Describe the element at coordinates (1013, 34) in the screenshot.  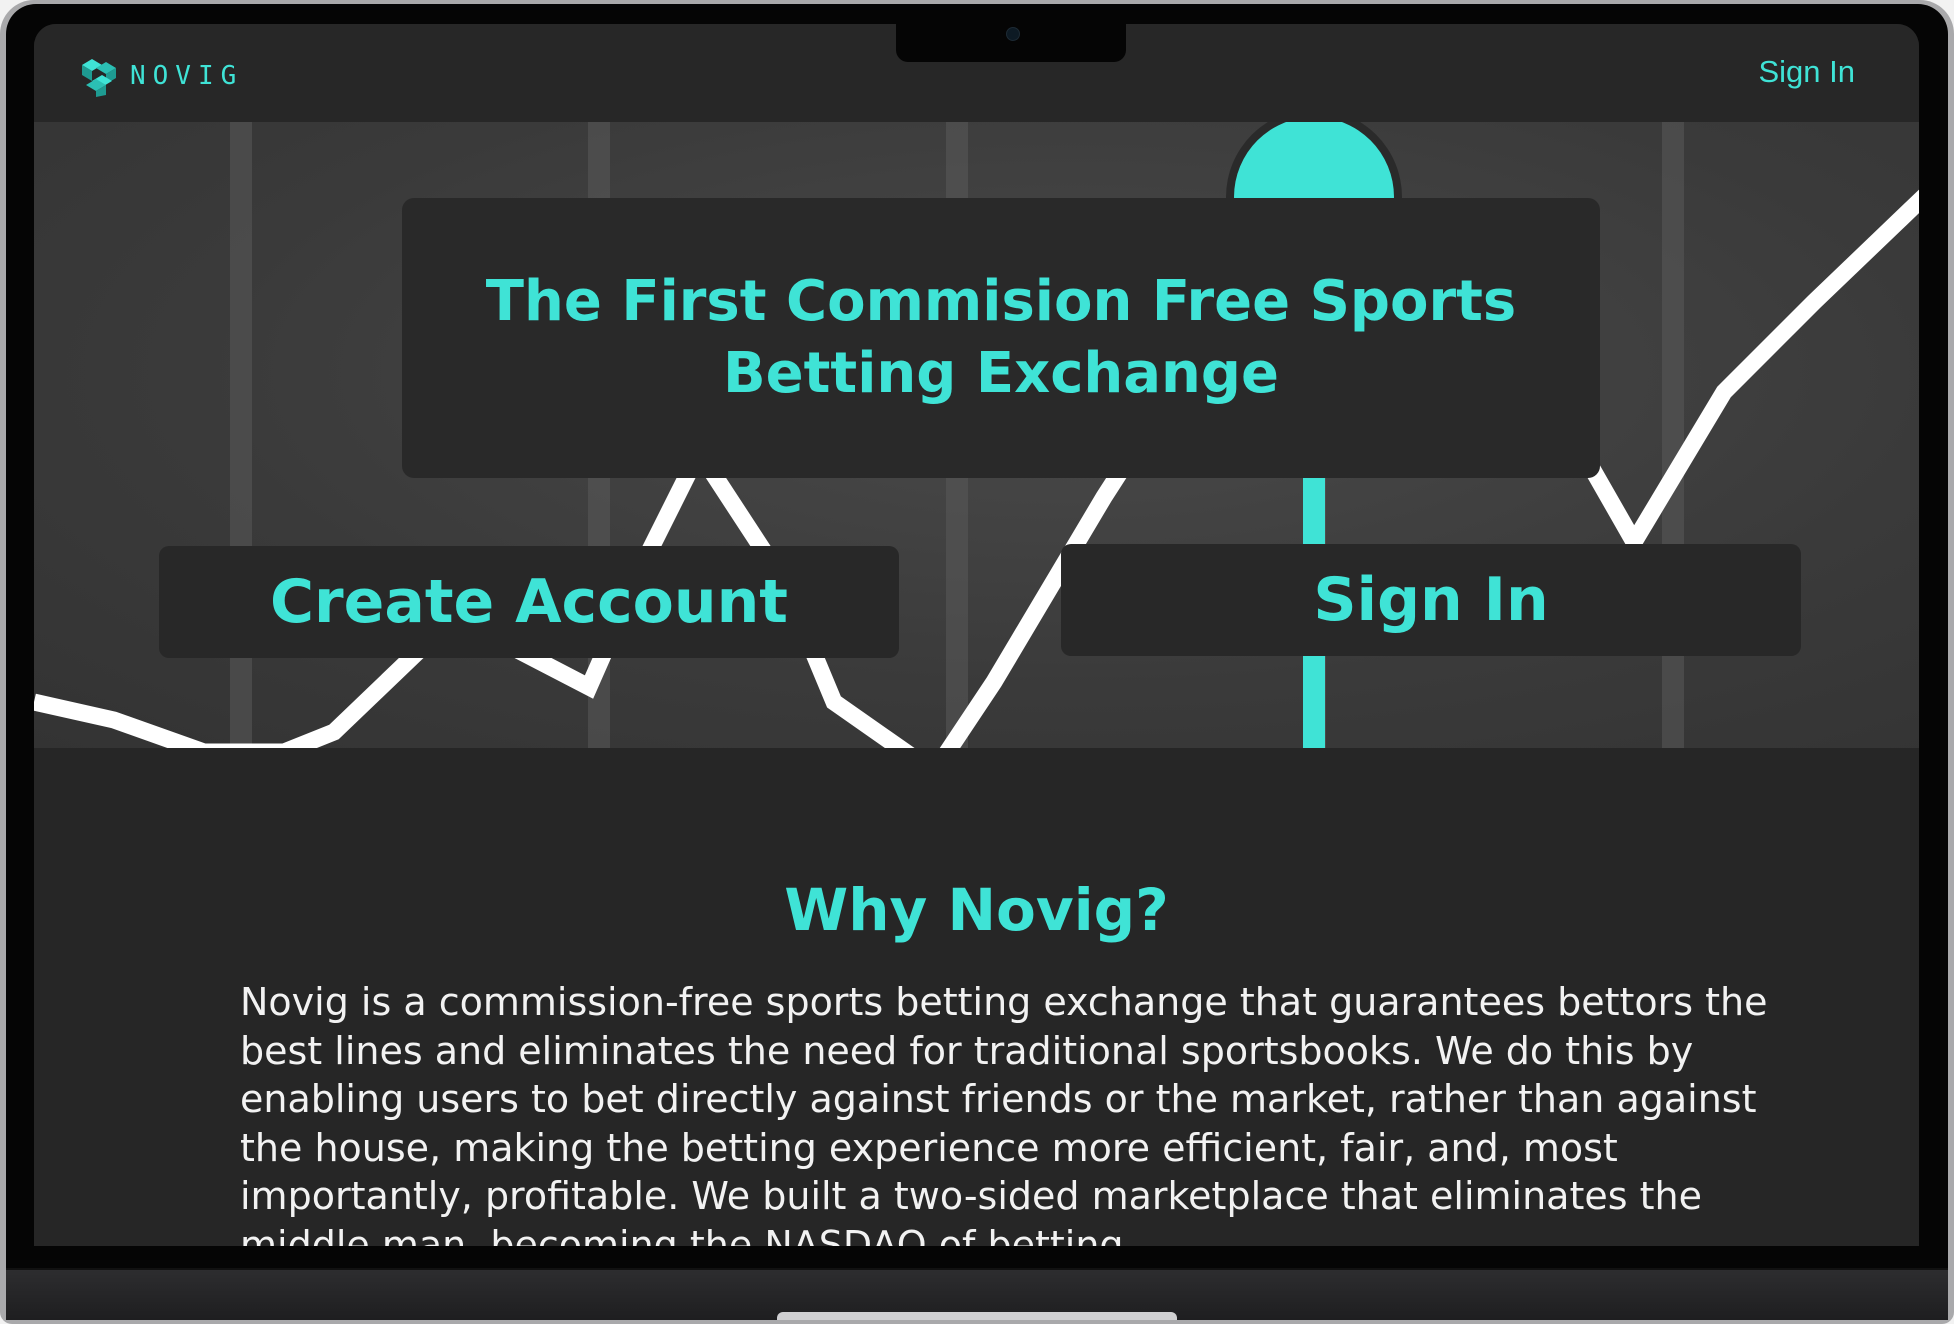
I see `camera-icon` at that location.